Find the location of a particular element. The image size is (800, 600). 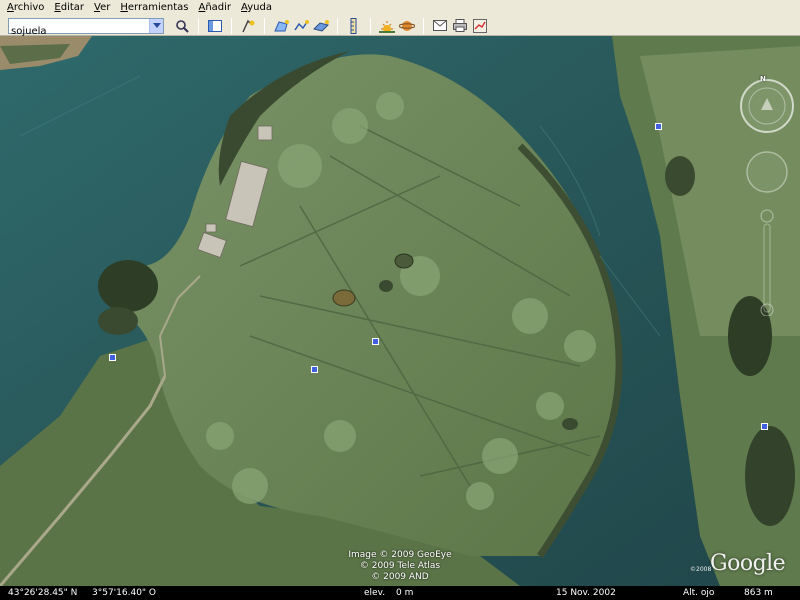

image-overlay-icon is located at coordinates (321, 25).